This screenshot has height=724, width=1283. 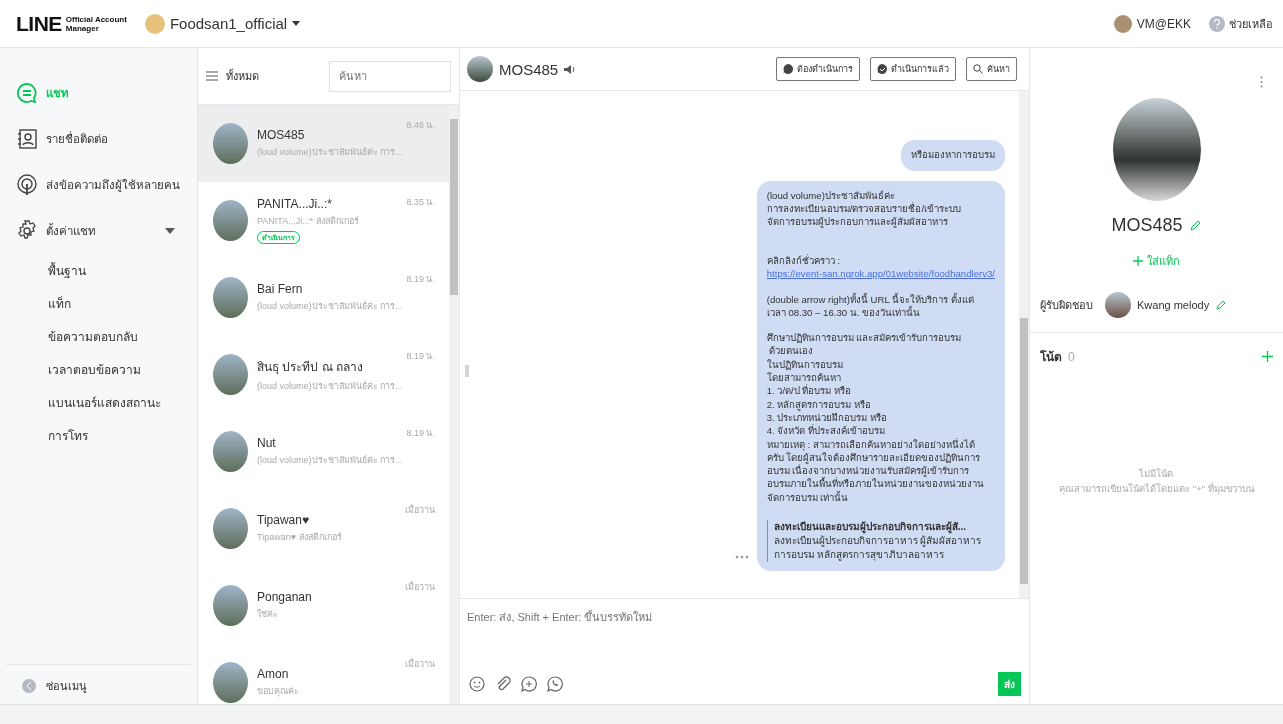 I want to click on contact-name: Amon, so click(x=273, y=674).